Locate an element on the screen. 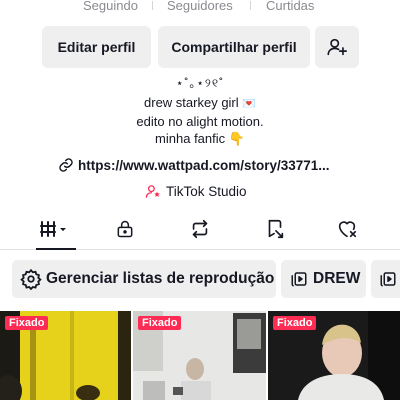 Image resolution: width=400 pixels, height=400 pixels. manage-playlists-label: Gerenciar listas de reprodução is located at coordinates (160, 278).